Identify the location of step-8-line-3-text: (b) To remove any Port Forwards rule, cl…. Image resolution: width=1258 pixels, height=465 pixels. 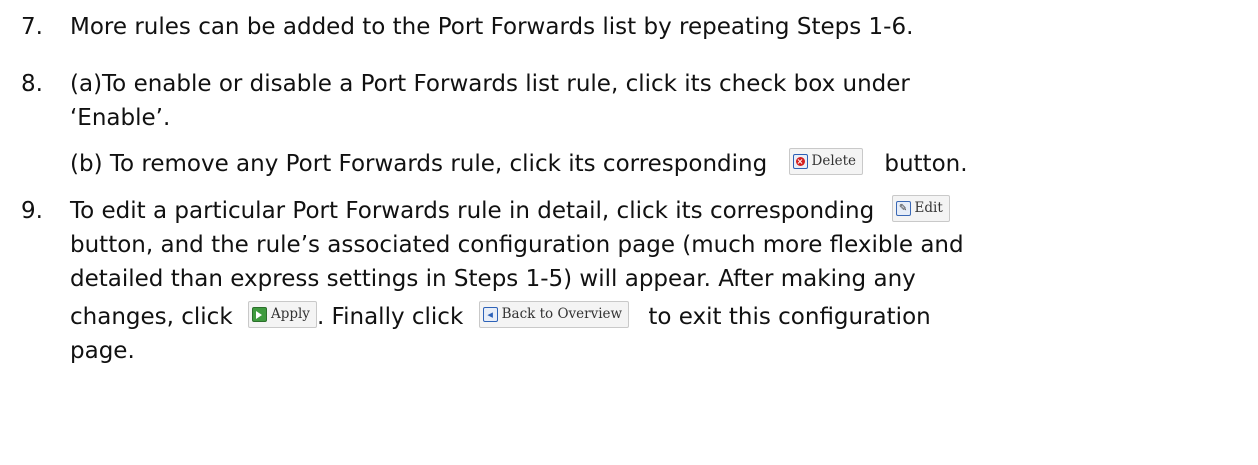
(419, 164).